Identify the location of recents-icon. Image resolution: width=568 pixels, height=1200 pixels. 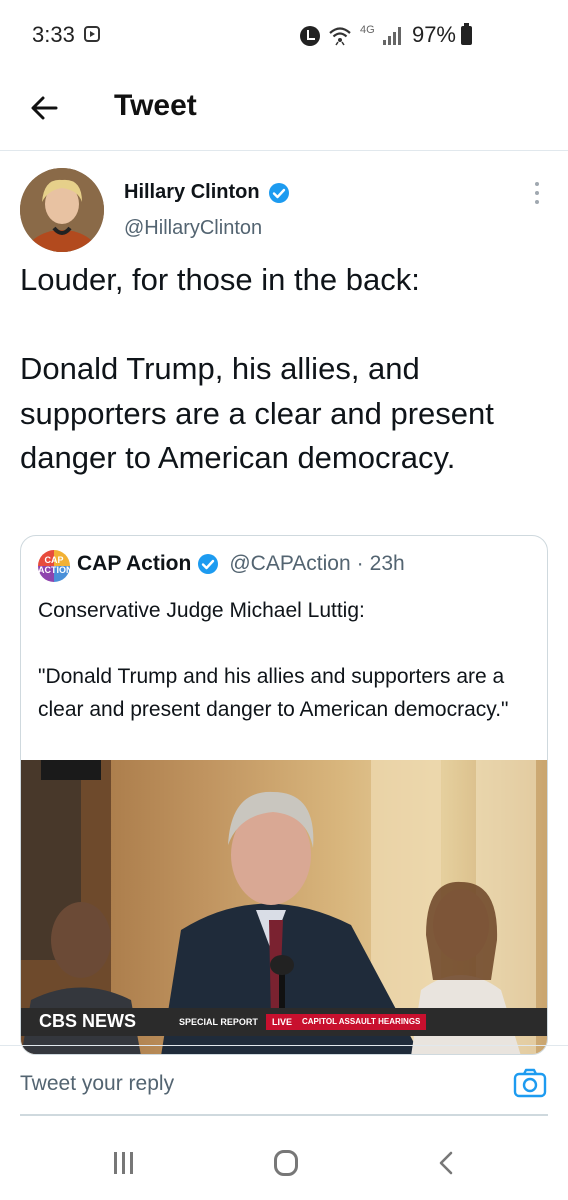
(123, 1163).